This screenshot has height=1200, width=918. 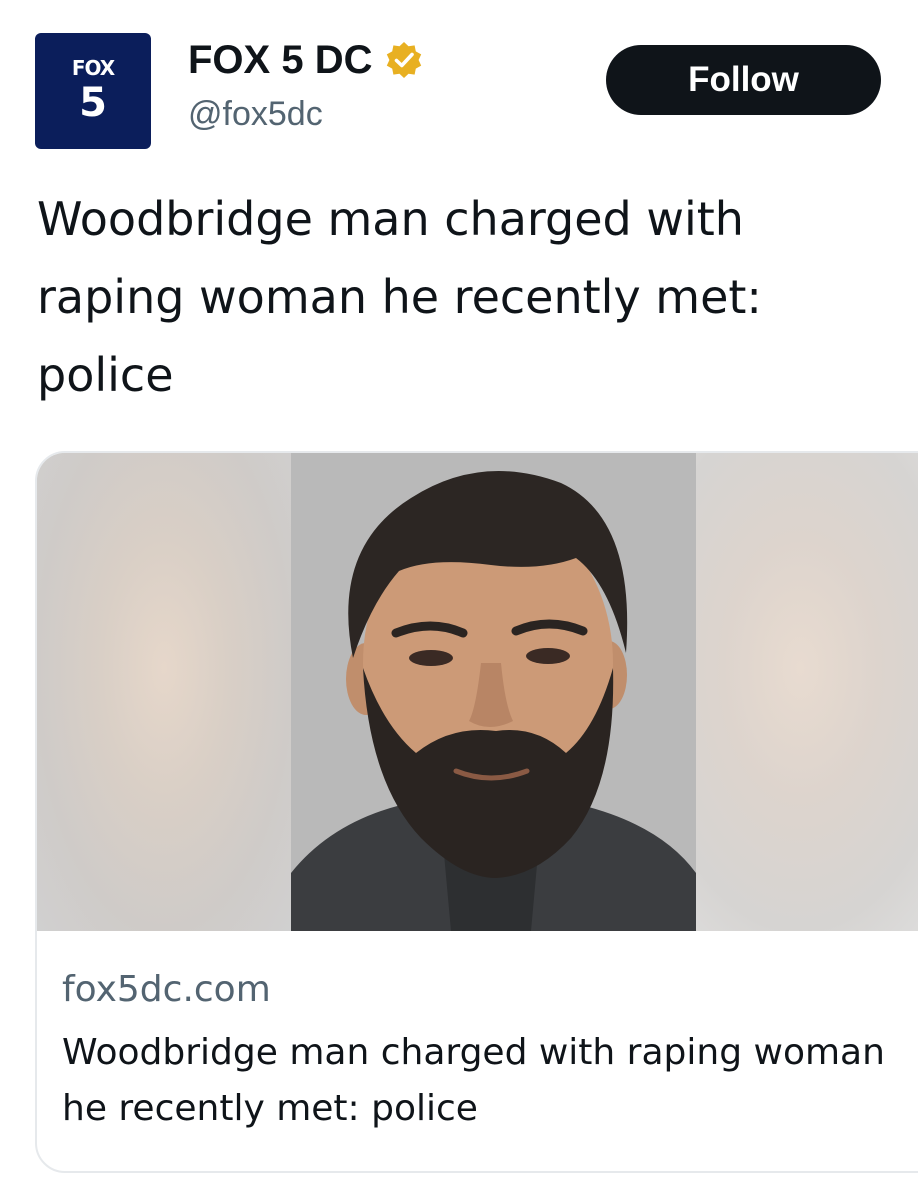 What do you see at coordinates (743, 80) in the screenshot?
I see `follow-button: Follow` at bounding box center [743, 80].